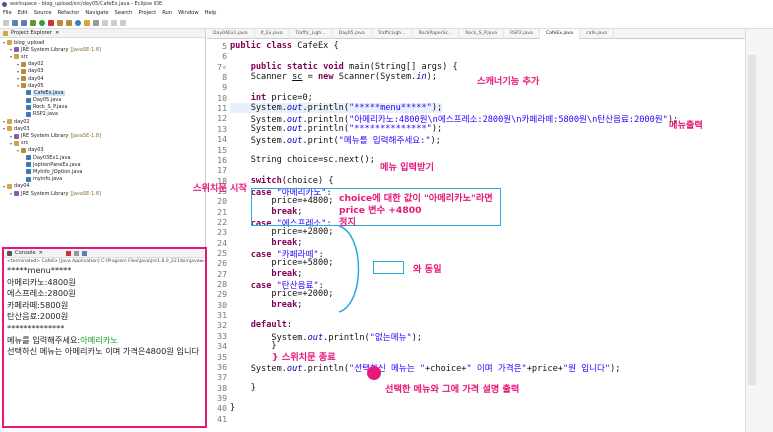 This screenshot has height=432, width=773. What do you see at coordinates (281, 294) in the screenshot?
I see `code-line: price=+2000;` at bounding box center [281, 294].